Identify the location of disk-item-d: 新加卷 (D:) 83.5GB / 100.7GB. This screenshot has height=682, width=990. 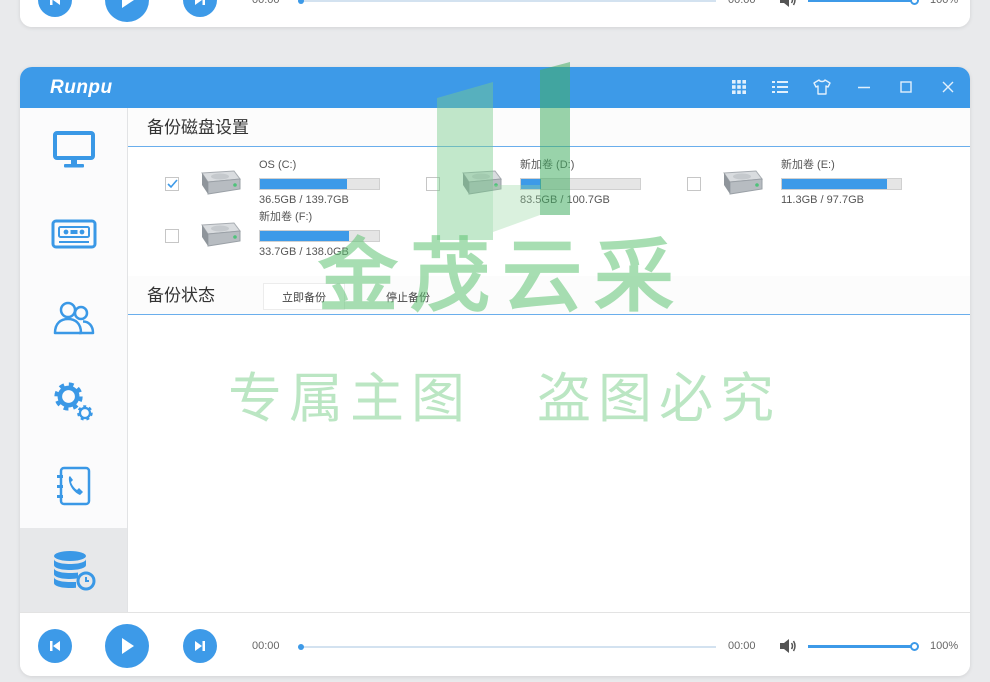
(556, 184).